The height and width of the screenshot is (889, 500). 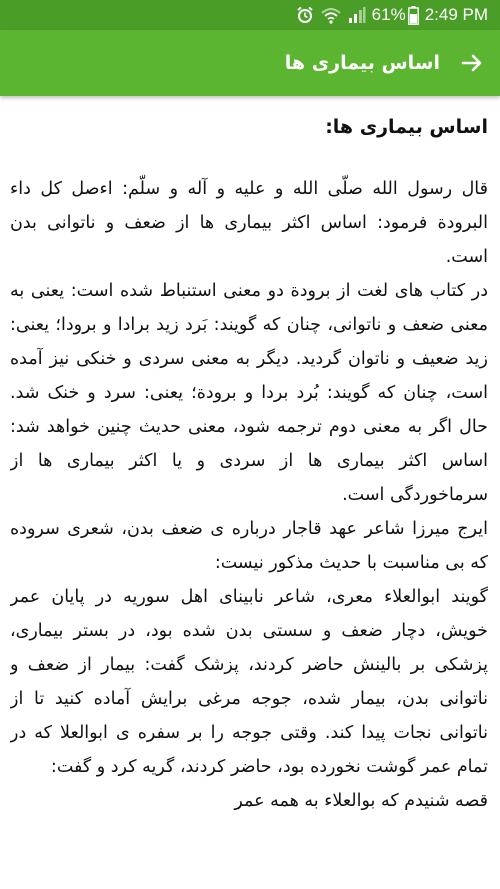 What do you see at coordinates (361, 801) in the screenshot?
I see `article-paragraph: قصه شنیدم که بوالعلاء به همه عمر` at bounding box center [361, 801].